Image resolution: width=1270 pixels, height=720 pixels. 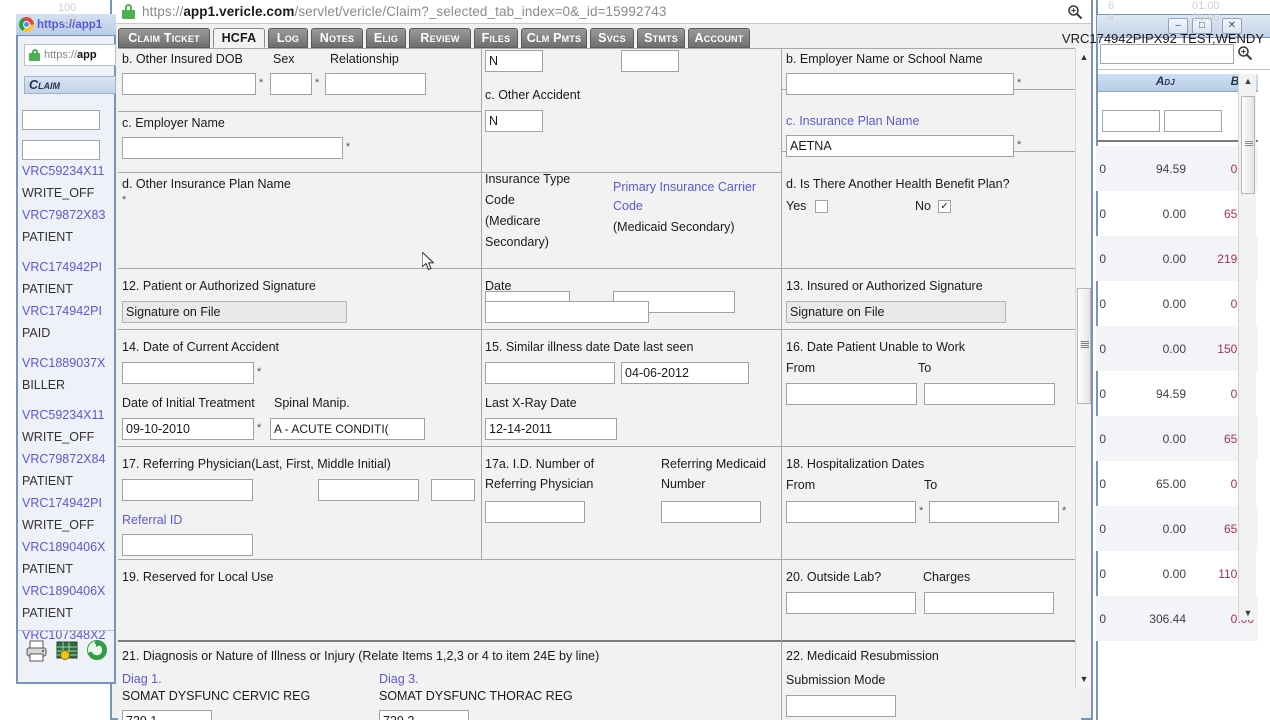 What do you see at coordinates (554, 38) in the screenshot?
I see `tab-clm-pmts: Clm Pmts` at bounding box center [554, 38].